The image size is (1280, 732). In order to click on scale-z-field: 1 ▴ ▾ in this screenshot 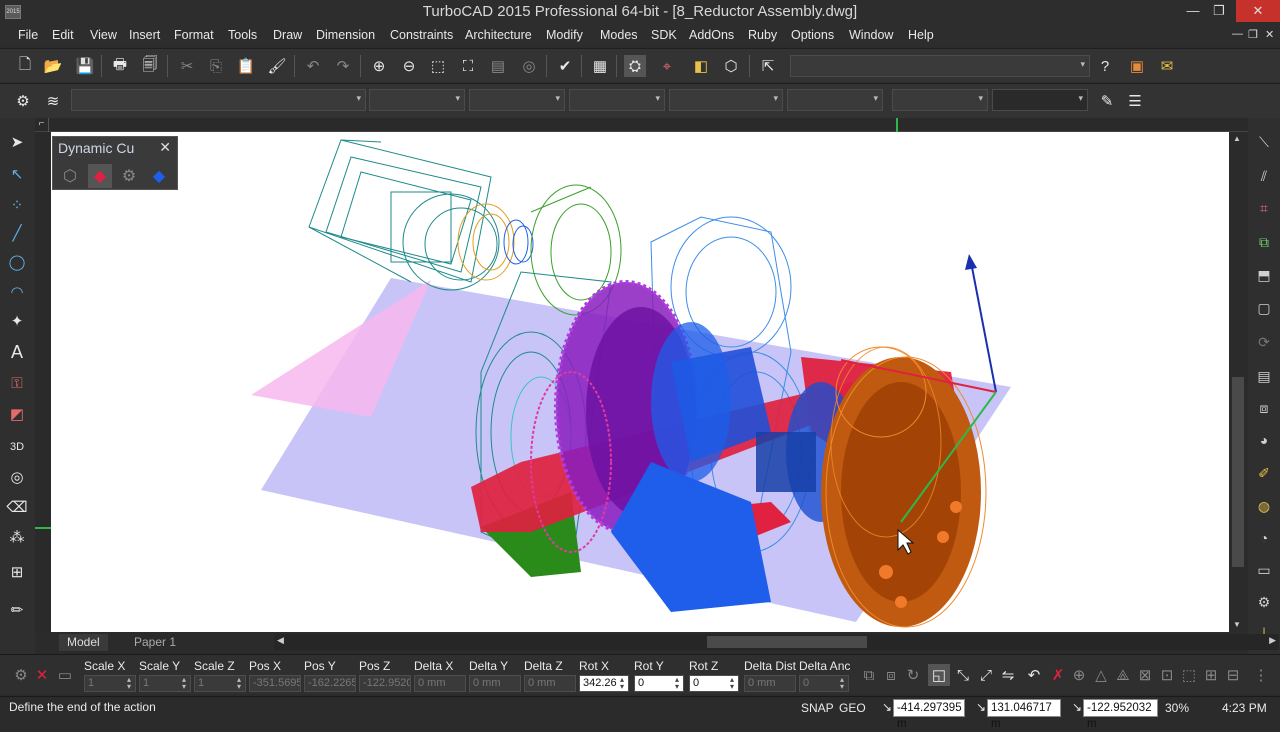, I will do `click(220, 683)`.